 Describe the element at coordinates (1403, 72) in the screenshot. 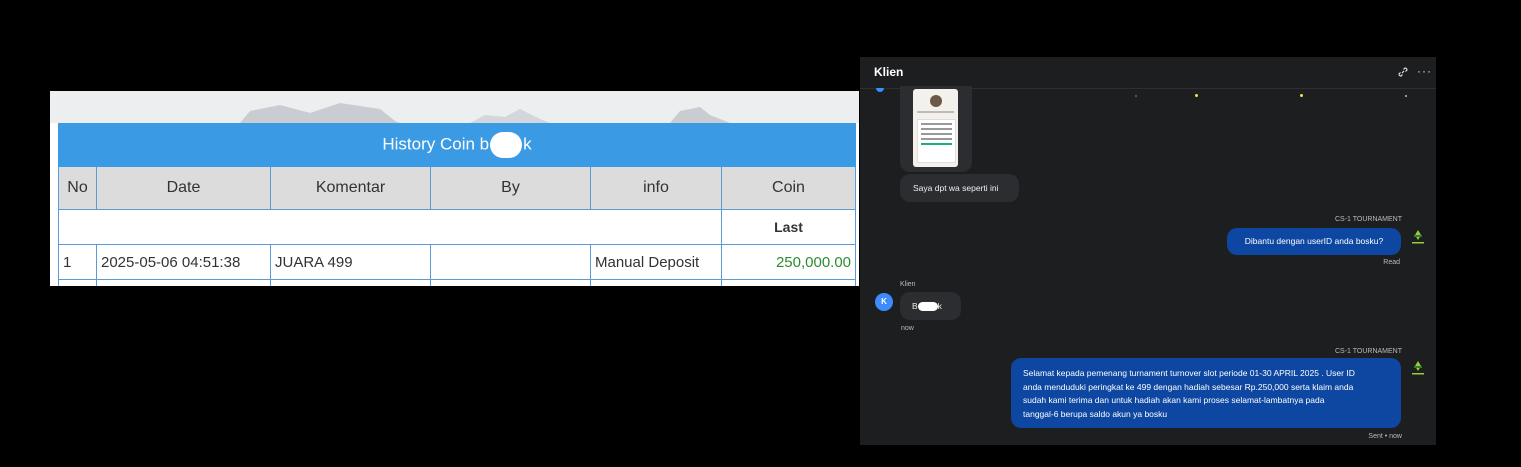

I see `link-icon` at that location.